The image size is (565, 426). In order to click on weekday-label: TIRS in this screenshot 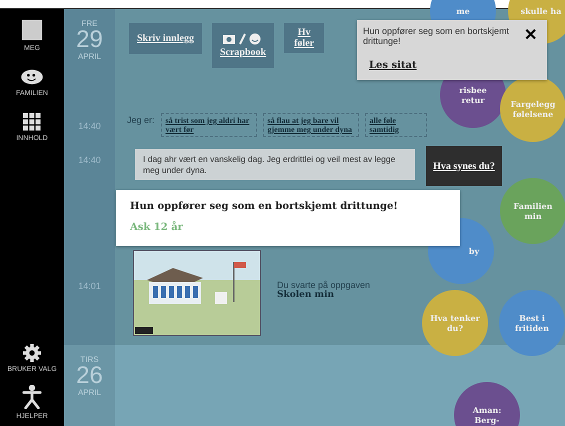, I will do `click(89, 359)`.